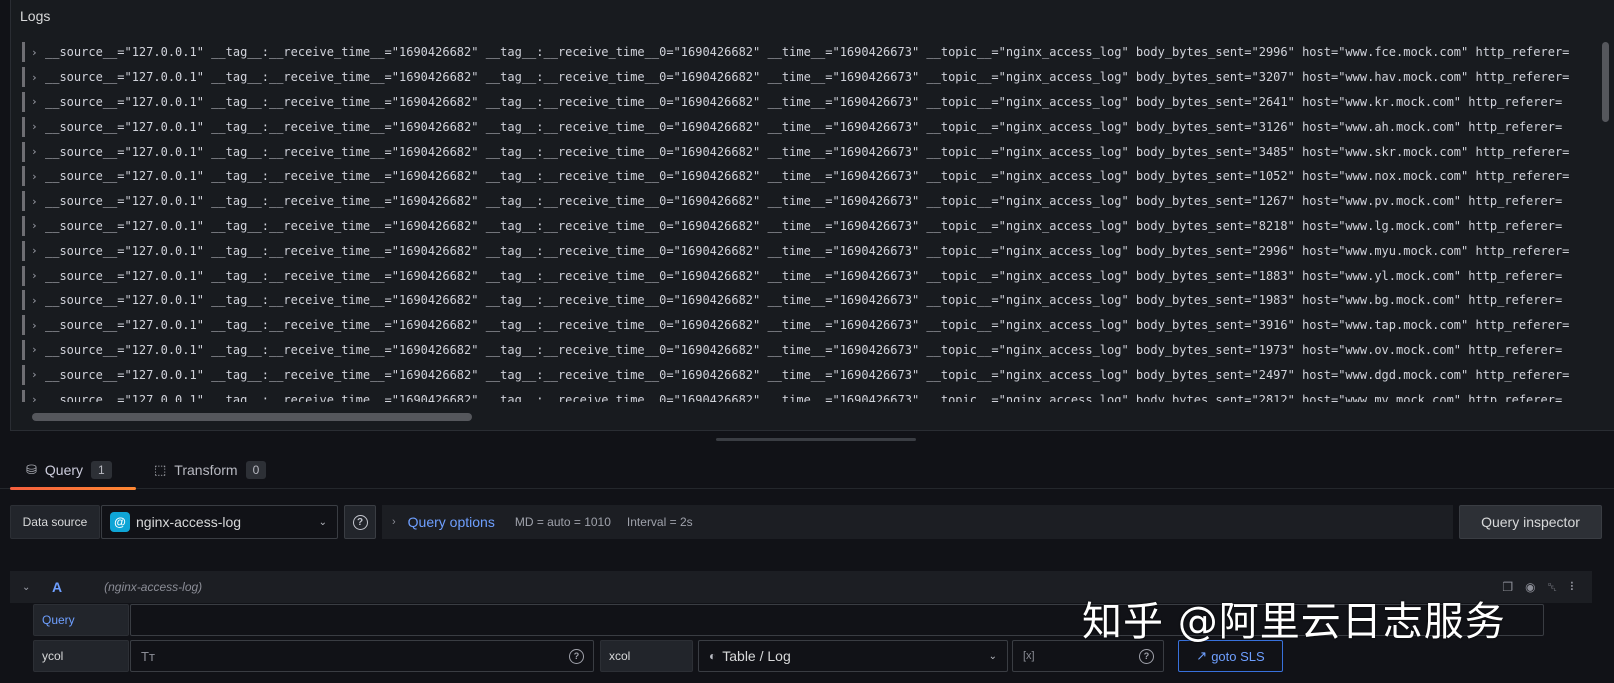  Describe the element at coordinates (148, 656) in the screenshot. I see `text-type-icon: Tт` at that location.